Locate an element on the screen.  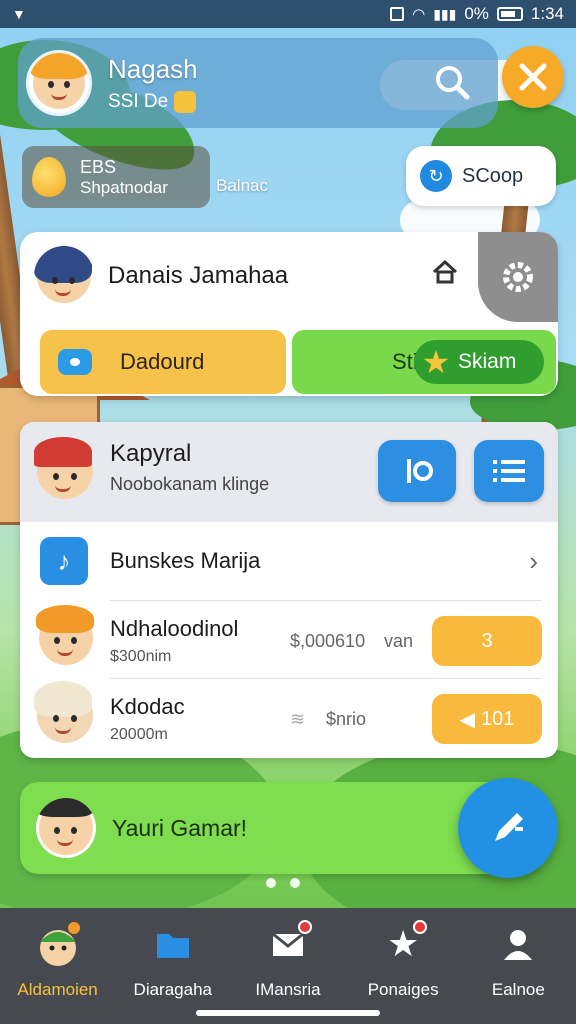
signal-icon: ▮▮▮ is located at coordinates (445, 13).